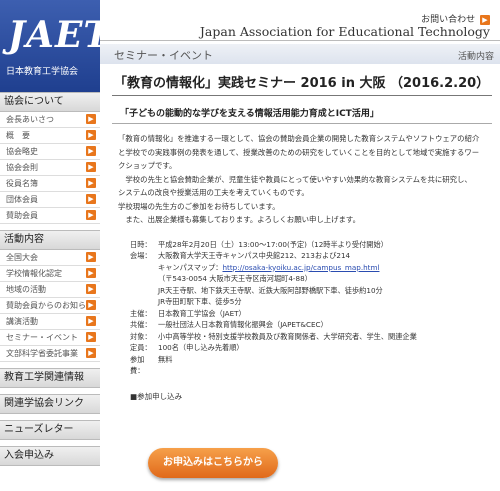 The width and height of the screenshot is (500, 491). I want to click on apply-button: お申込みはこちらから, so click(213, 463).